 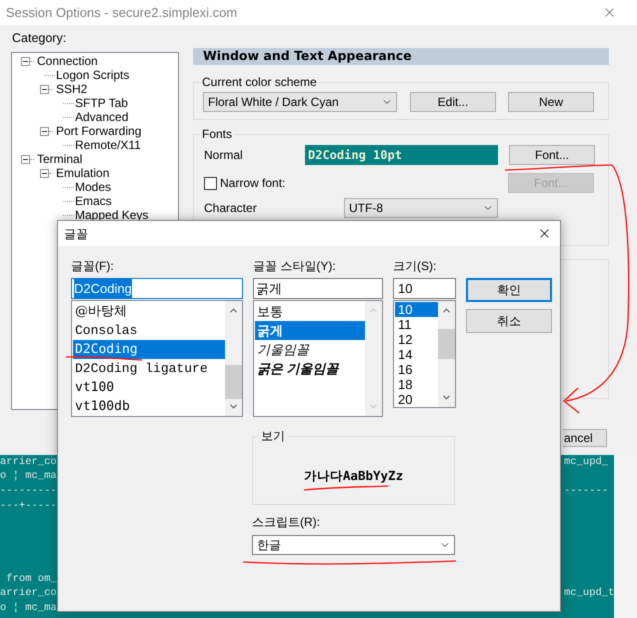 What do you see at coordinates (93, 75) in the screenshot?
I see `tree-item: Logon Scripts` at bounding box center [93, 75].